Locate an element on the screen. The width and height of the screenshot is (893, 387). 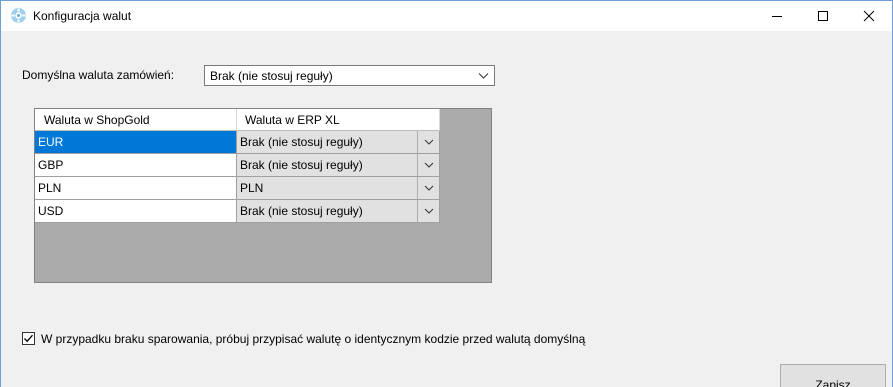
app-gear-icon is located at coordinates (18, 15).